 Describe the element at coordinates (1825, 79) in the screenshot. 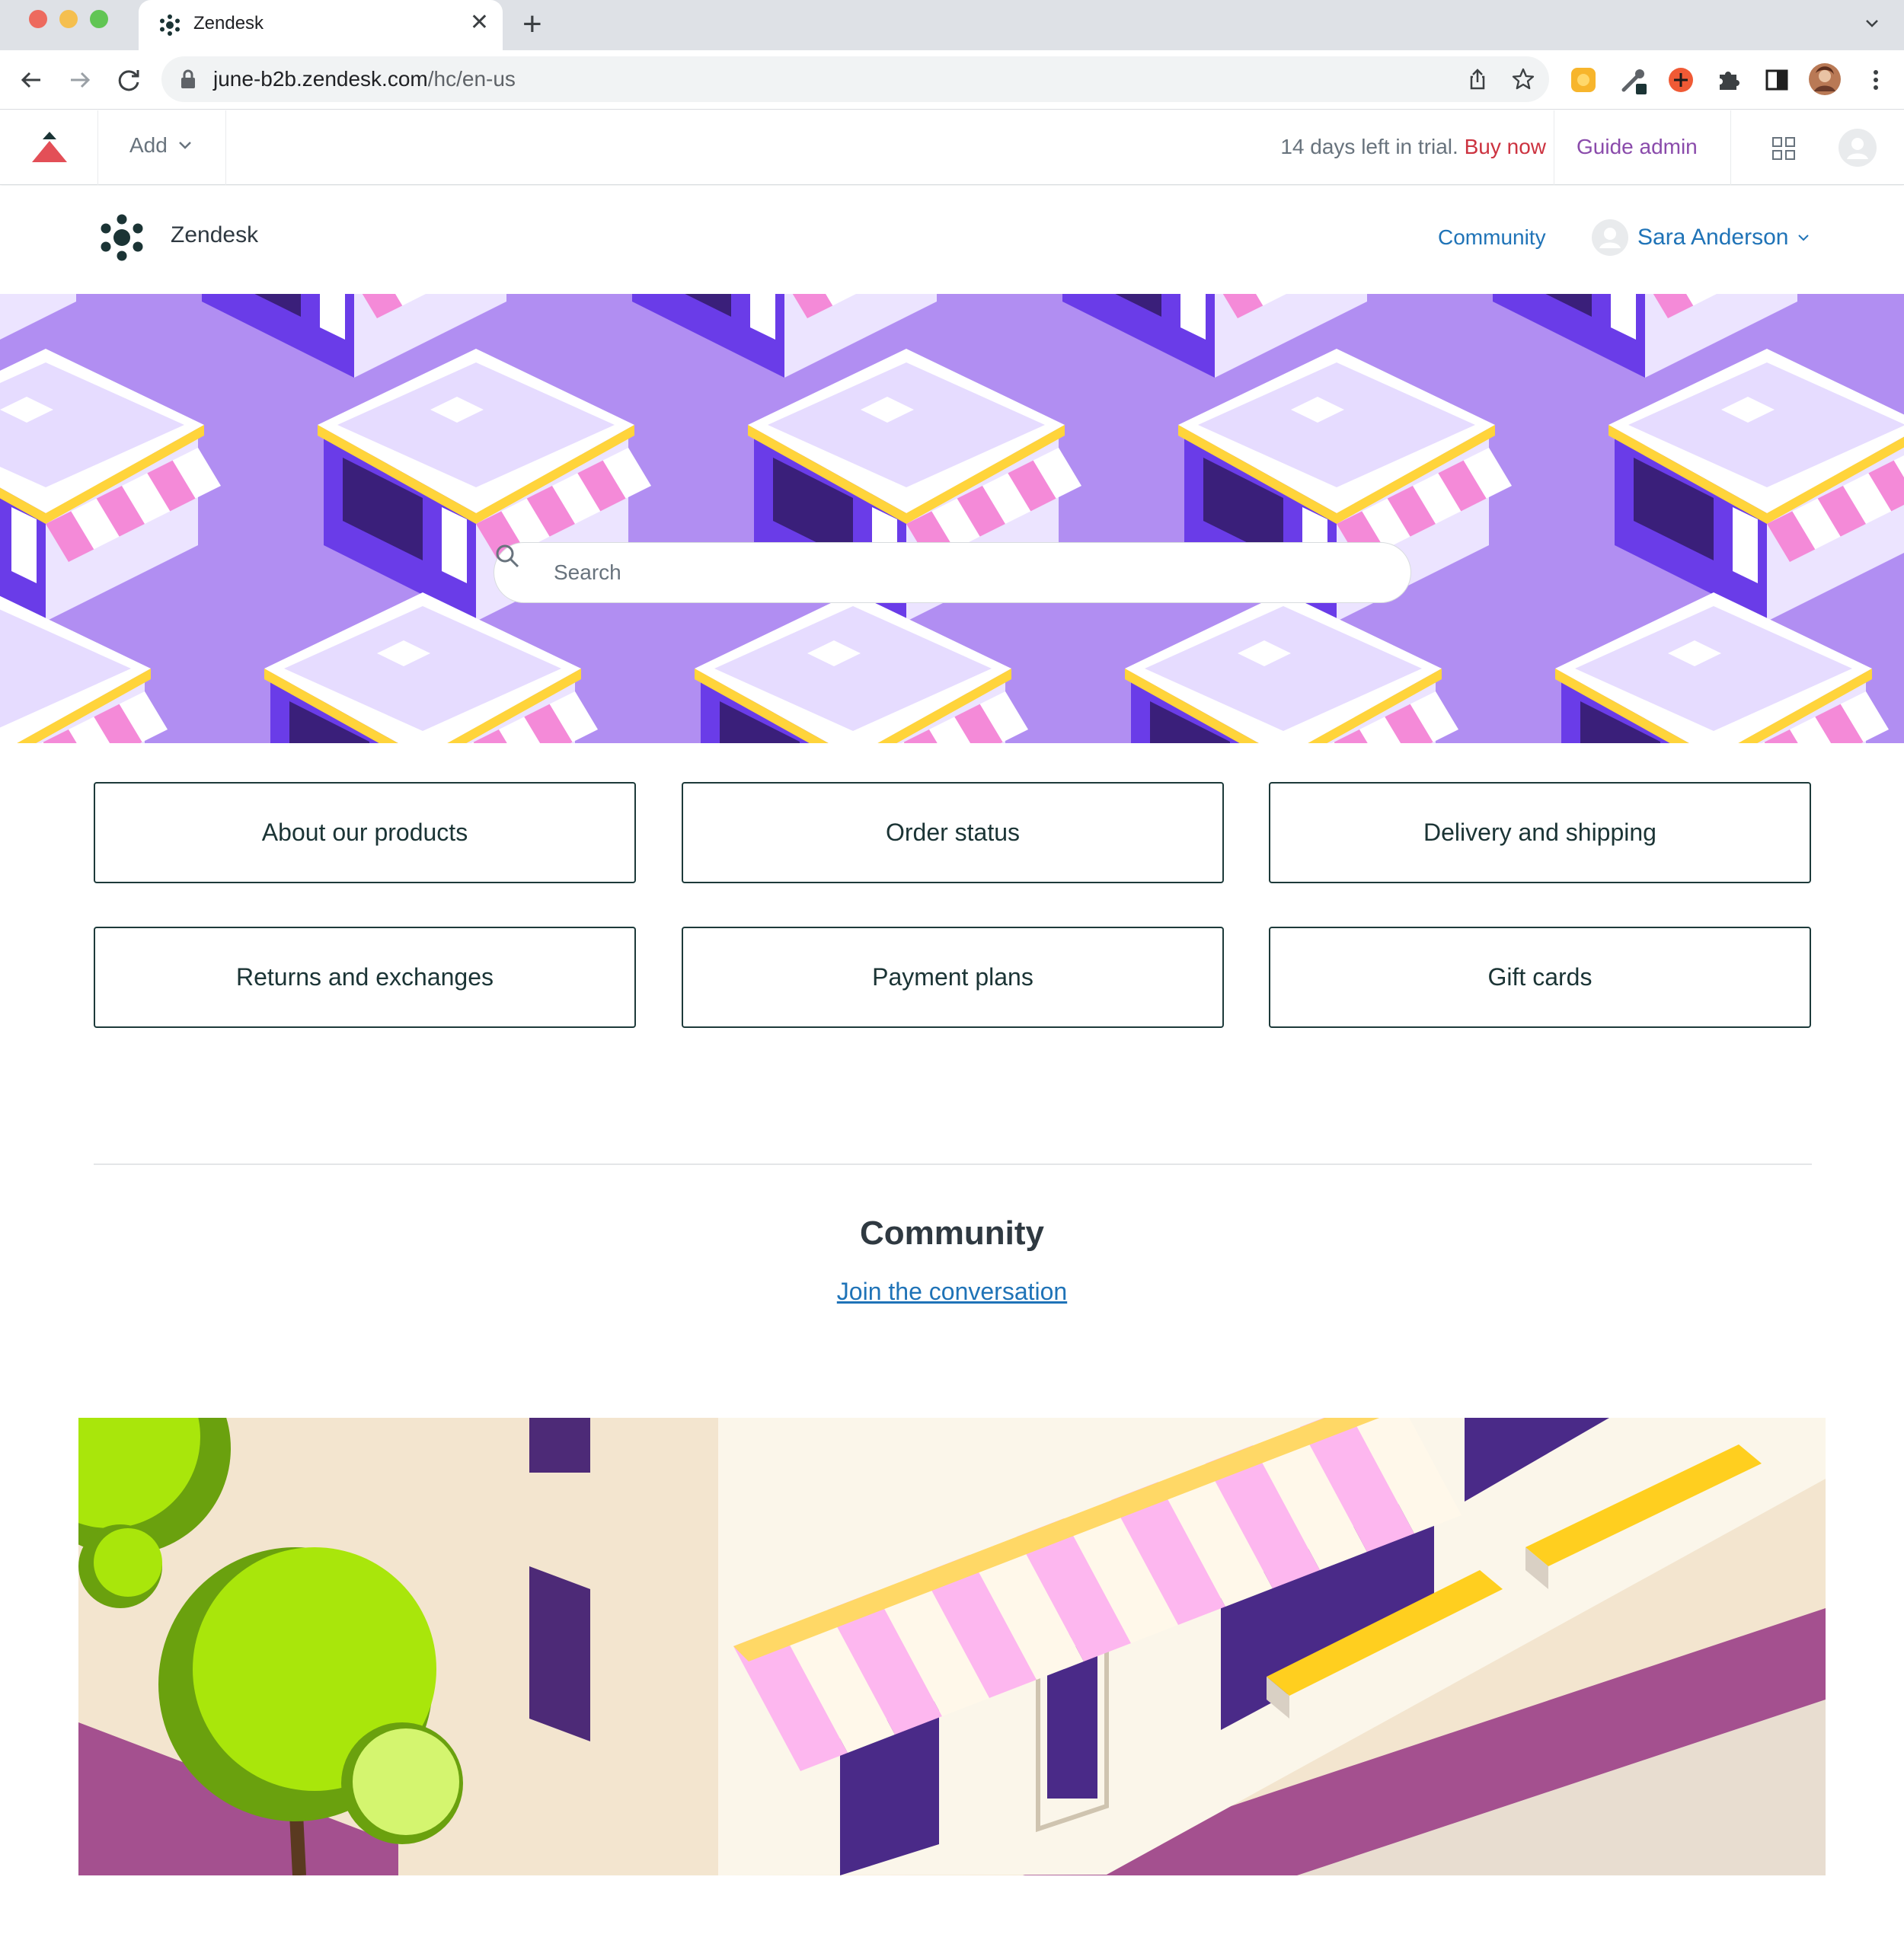

I see `profile-avatar-icon` at that location.